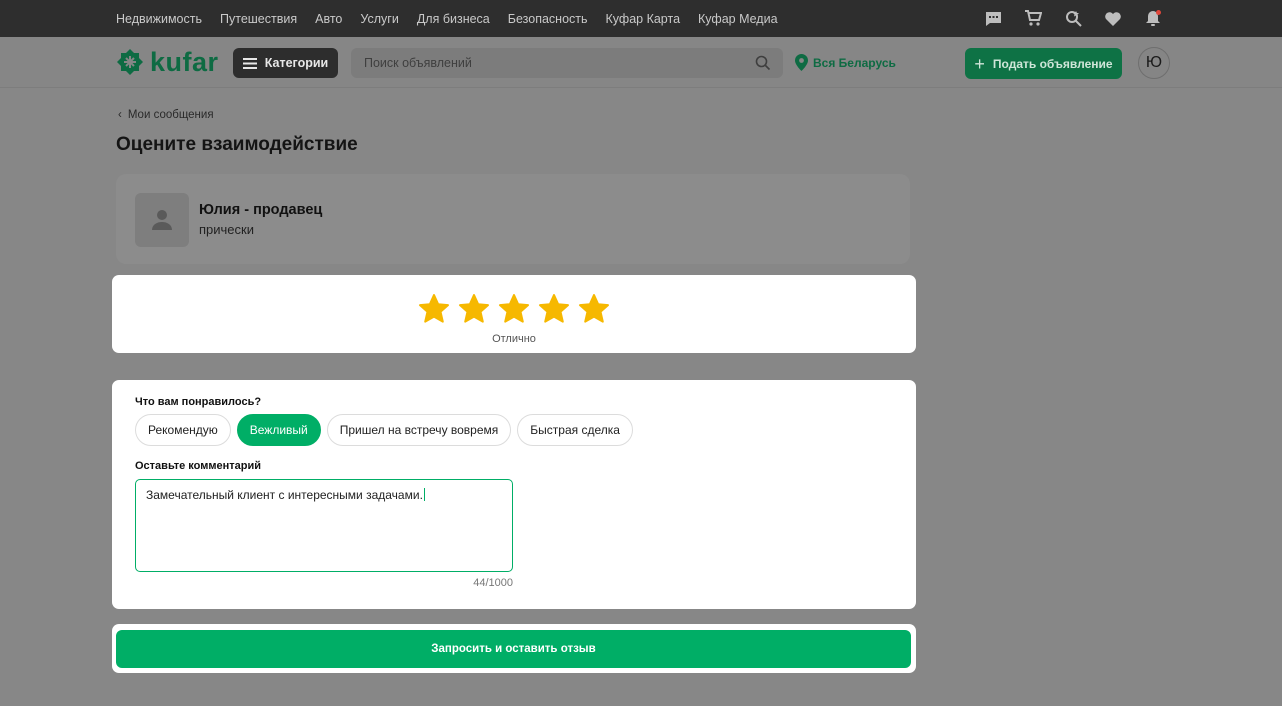 The height and width of the screenshot is (706, 1282). I want to click on search-box, so click(567, 63).